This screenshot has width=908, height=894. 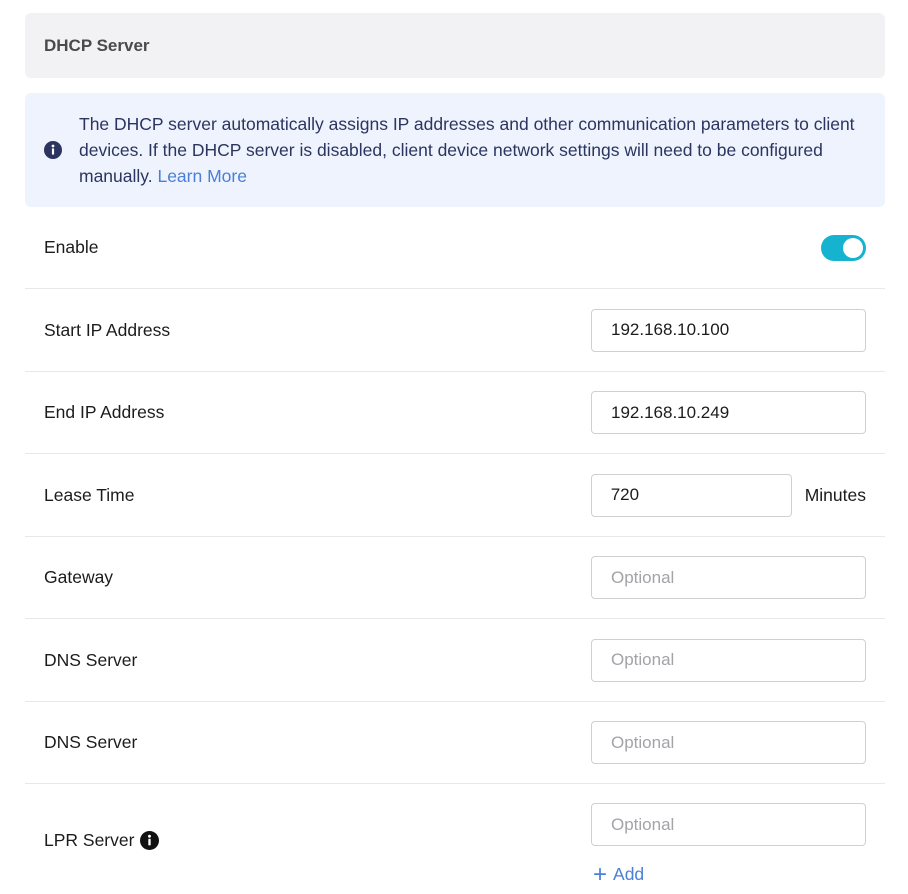 I want to click on dns-server-row-1: DNS Server, so click(x=455, y=660).